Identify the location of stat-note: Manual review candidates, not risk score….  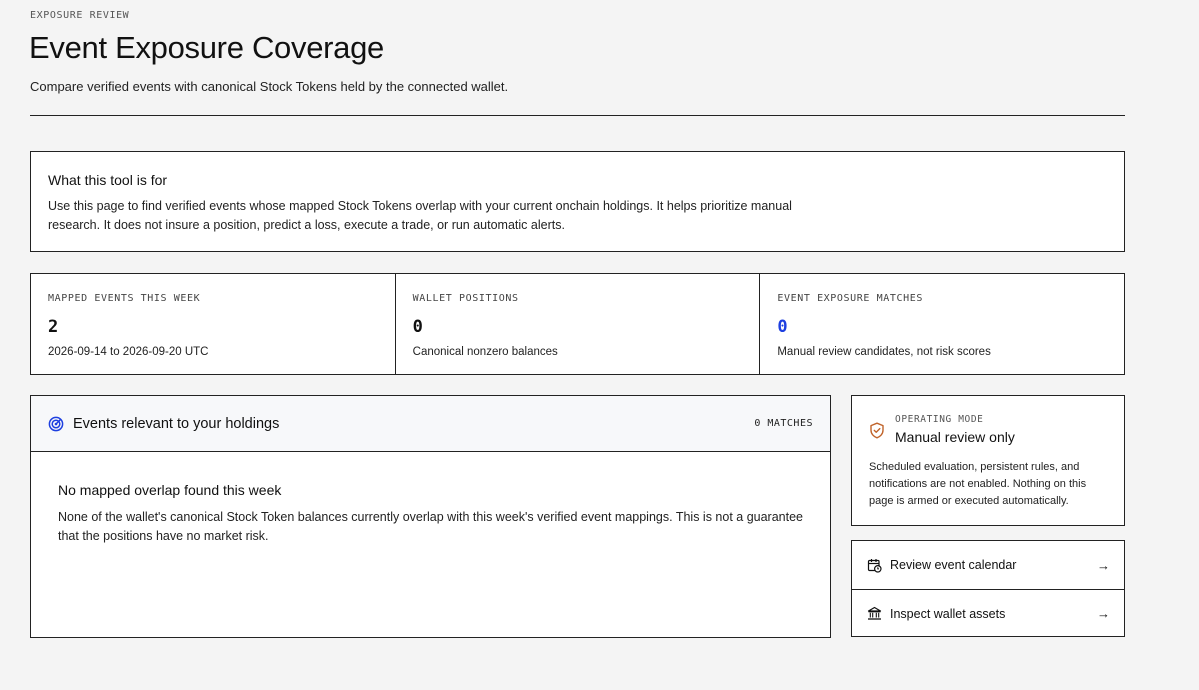
(884, 352).